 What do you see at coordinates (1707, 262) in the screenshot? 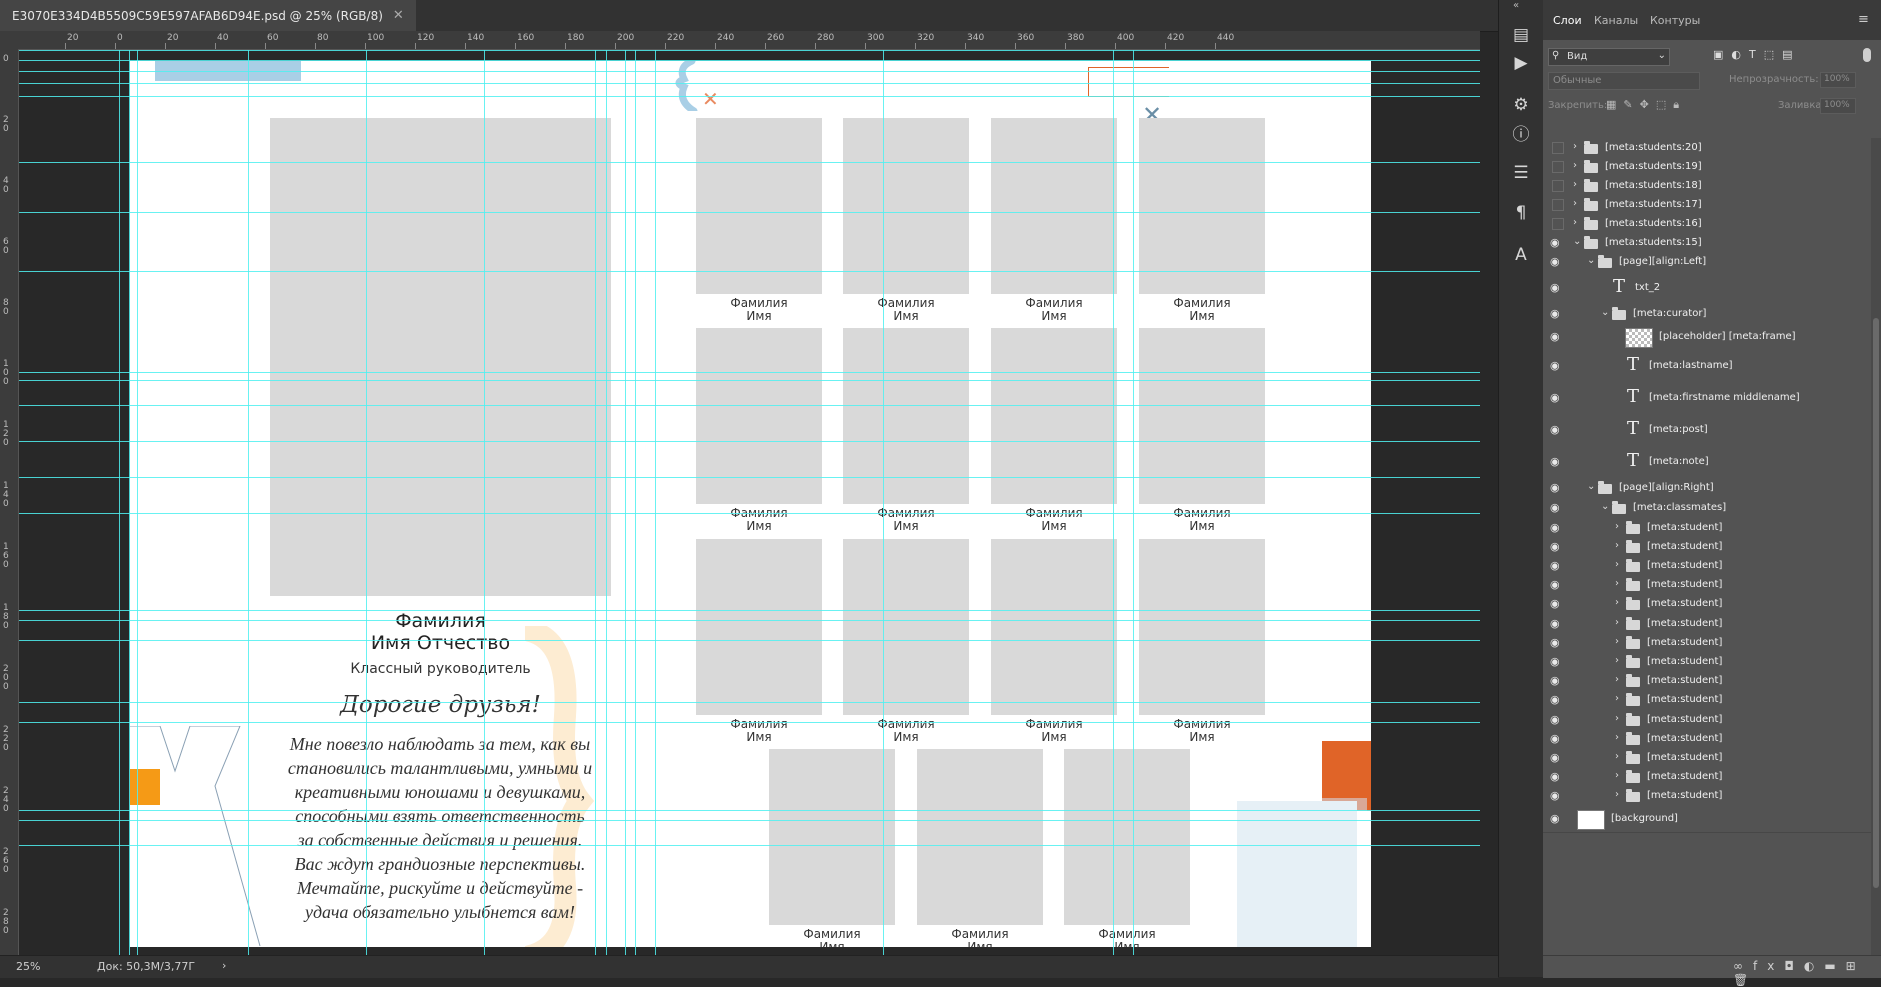
I see `layer-row: ◉ ⌄ [page][align:Left]` at bounding box center [1707, 262].